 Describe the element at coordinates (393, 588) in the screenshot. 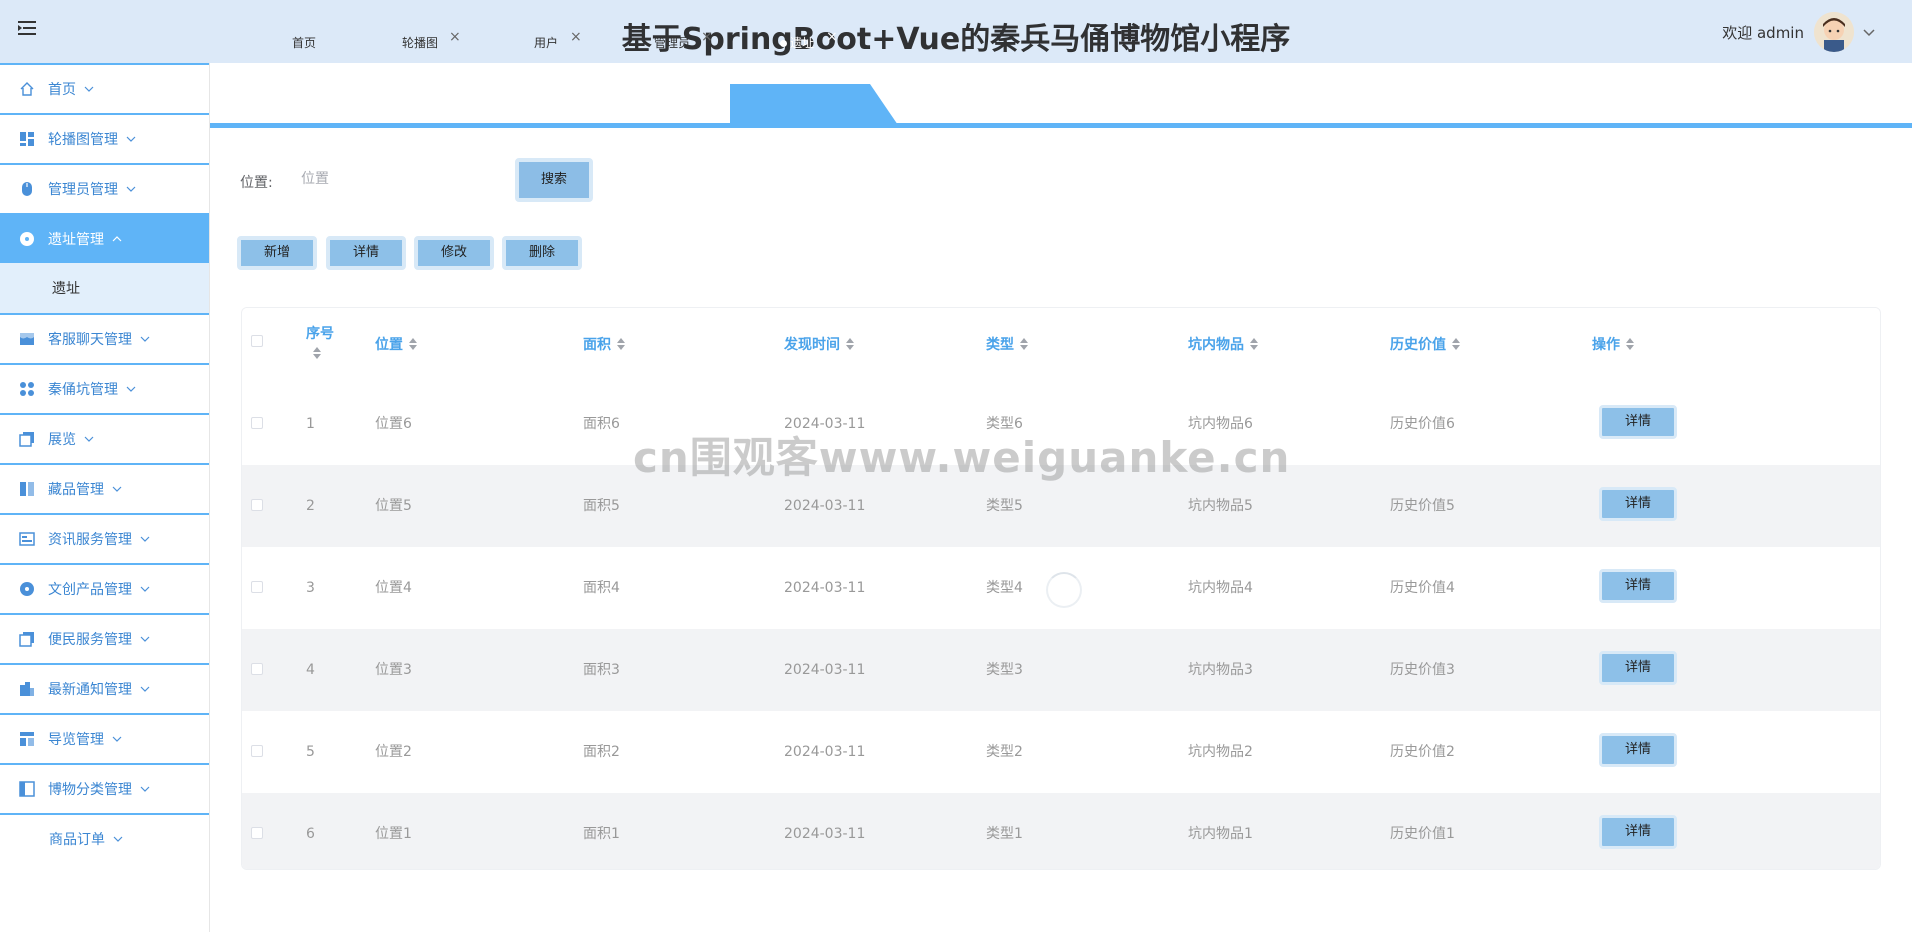

I see `cell-location: 位置4` at that location.